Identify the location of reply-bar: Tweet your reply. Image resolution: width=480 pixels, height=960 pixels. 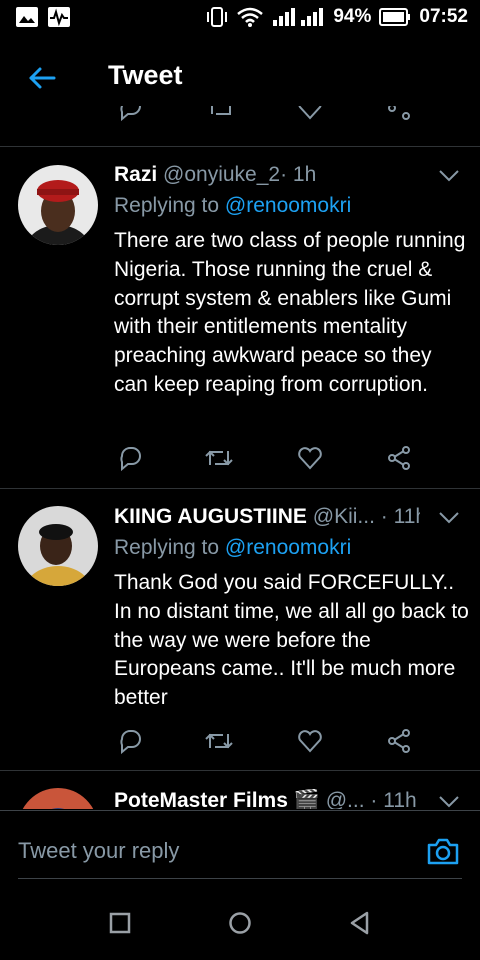
(240, 845).